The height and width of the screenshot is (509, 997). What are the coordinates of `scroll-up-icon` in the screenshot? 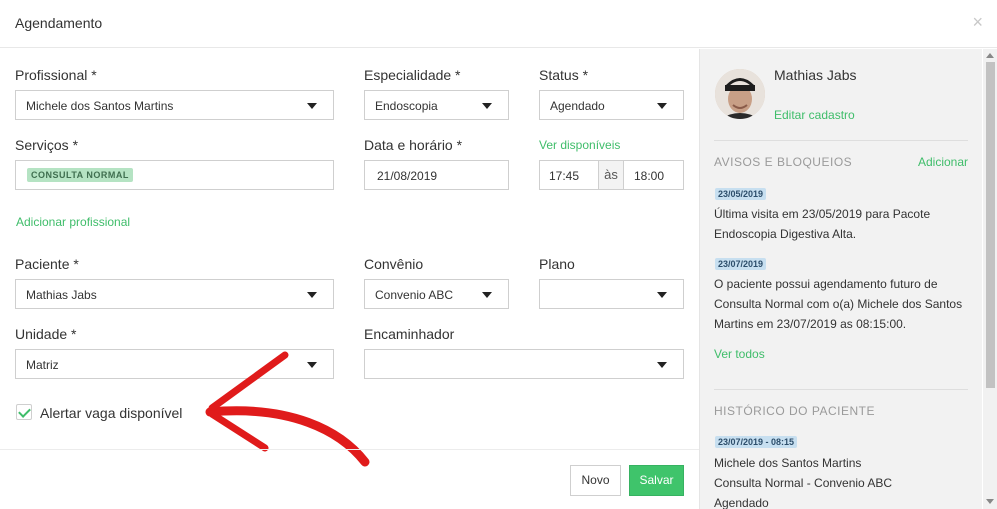 It's located at (990, 55).